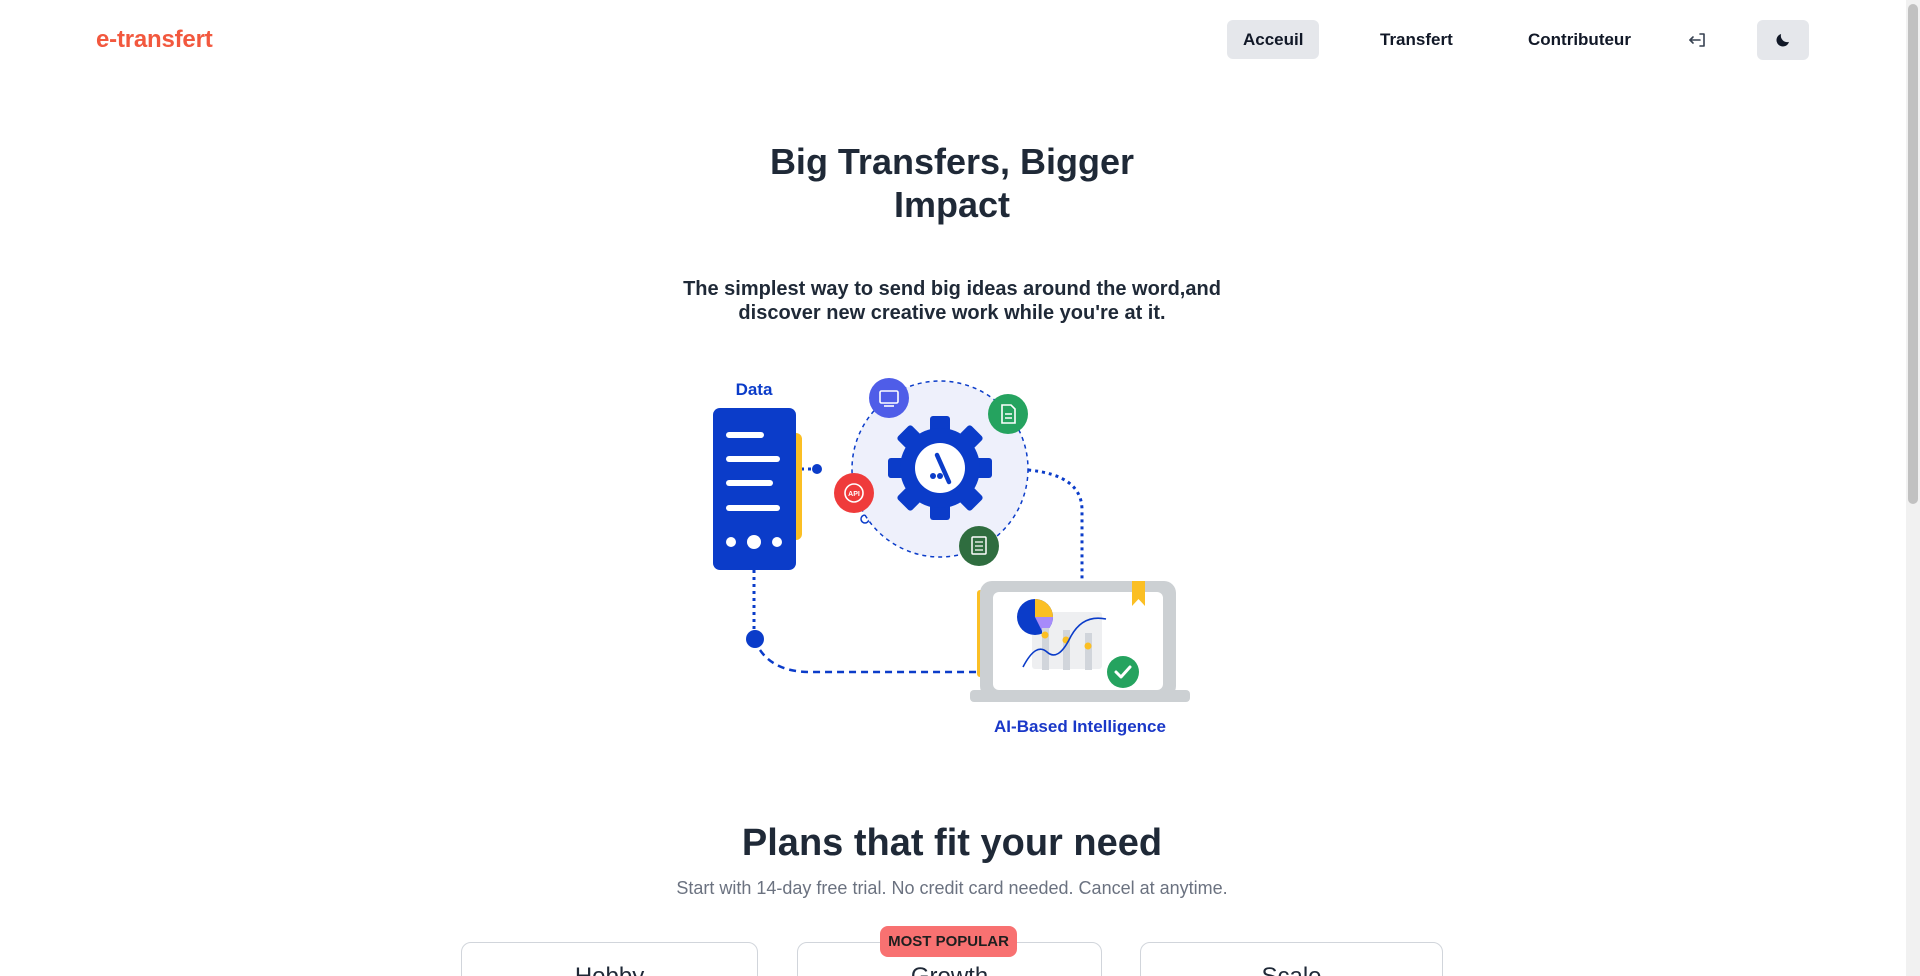 The image size is (1920, 976). Describe the element at coordinates (1273, 39) in the screenshot. I see `nav-item-acceuil: Acceuil` at that location.